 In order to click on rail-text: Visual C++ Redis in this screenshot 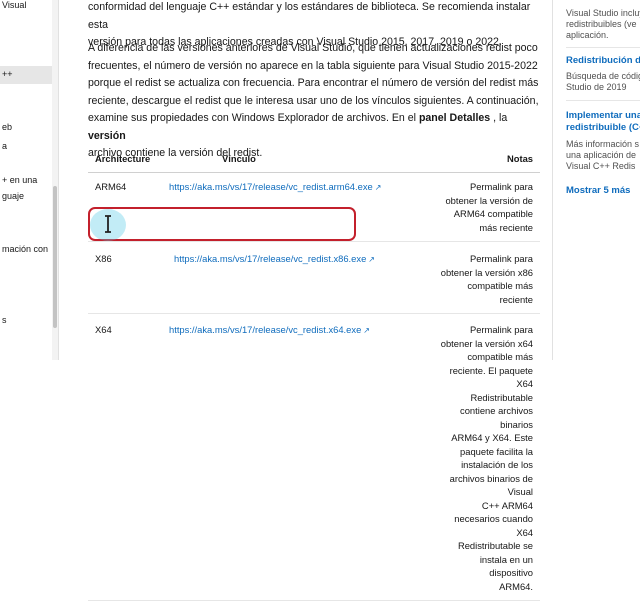, I will do `click(601, 166)`.